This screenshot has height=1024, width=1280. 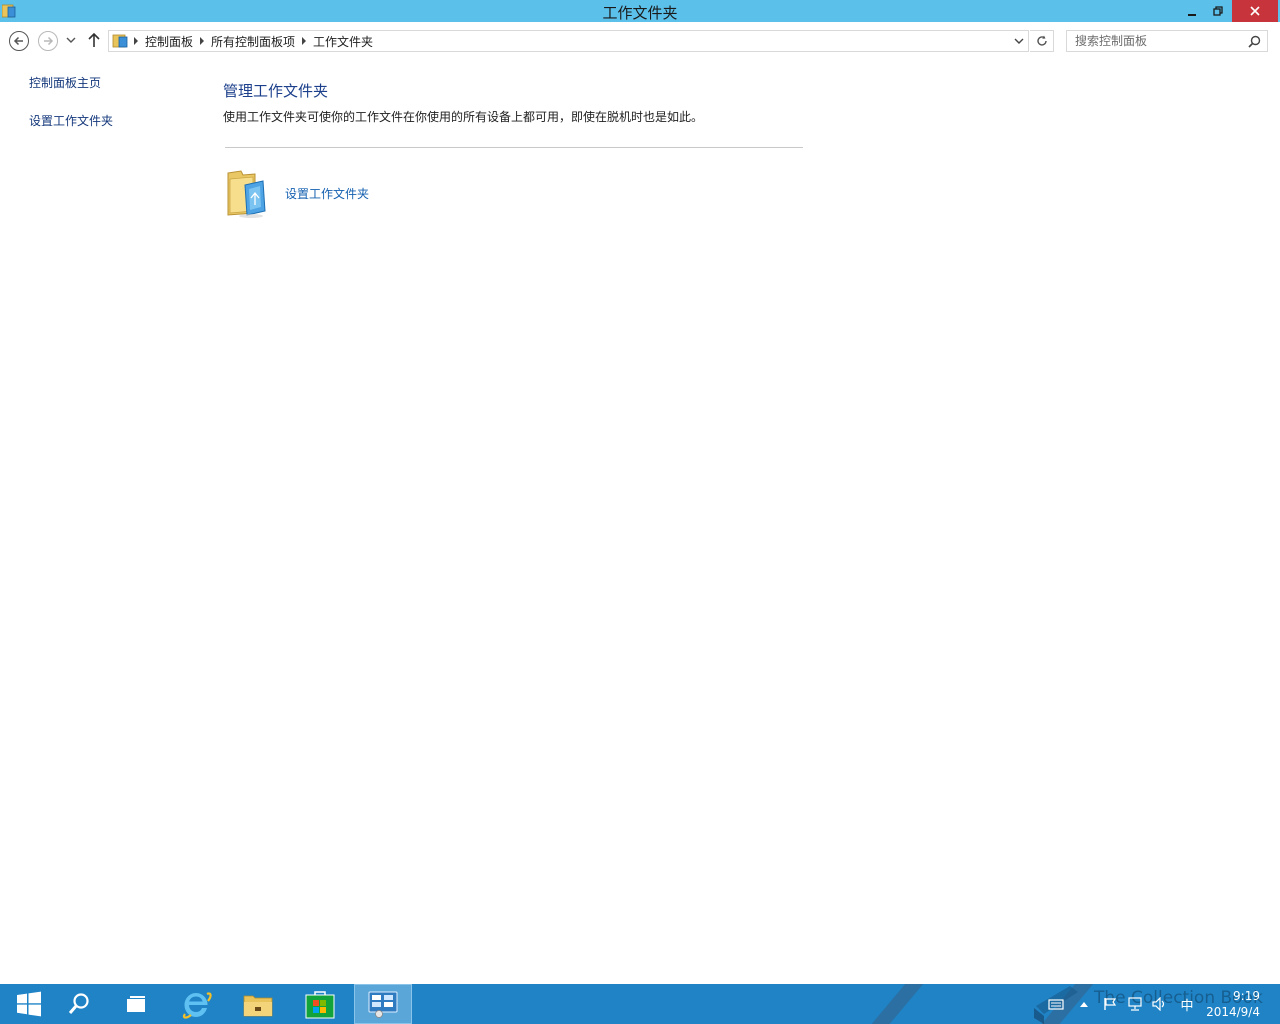 I want to click on back-arrow-icon, so click(x=18, y=41).